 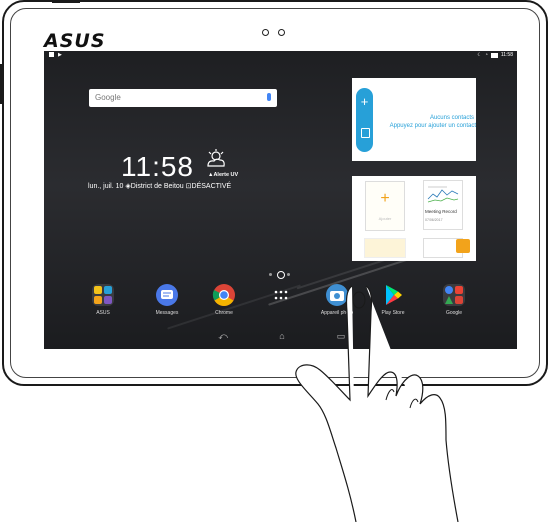 I want to click on add-contact-icon: +, so click(x=364, y=101).